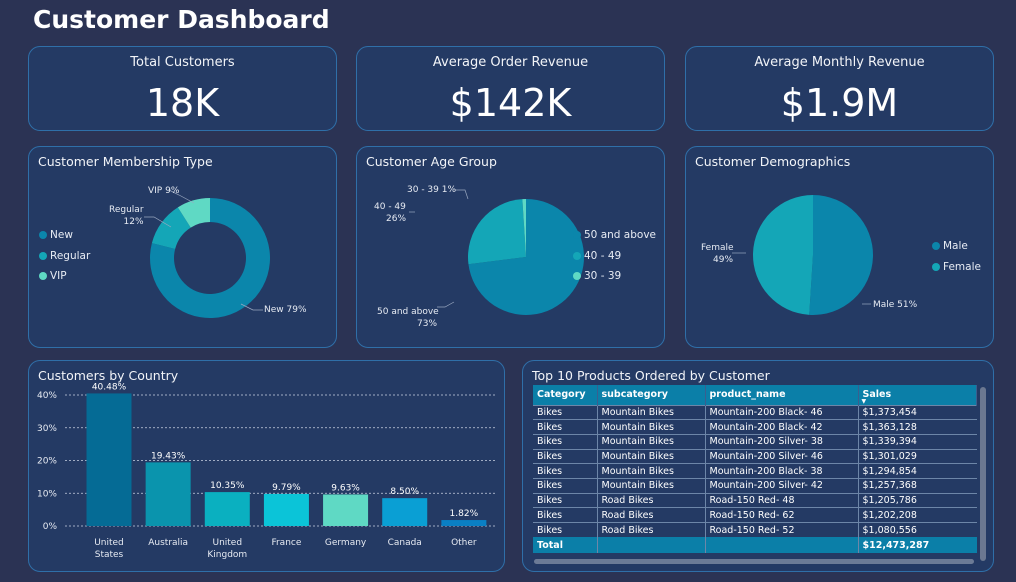 The image size is (1016, 582). I want to click on age-legend: 50 and above 40 - 49 30 - 39, so click(614, 256).